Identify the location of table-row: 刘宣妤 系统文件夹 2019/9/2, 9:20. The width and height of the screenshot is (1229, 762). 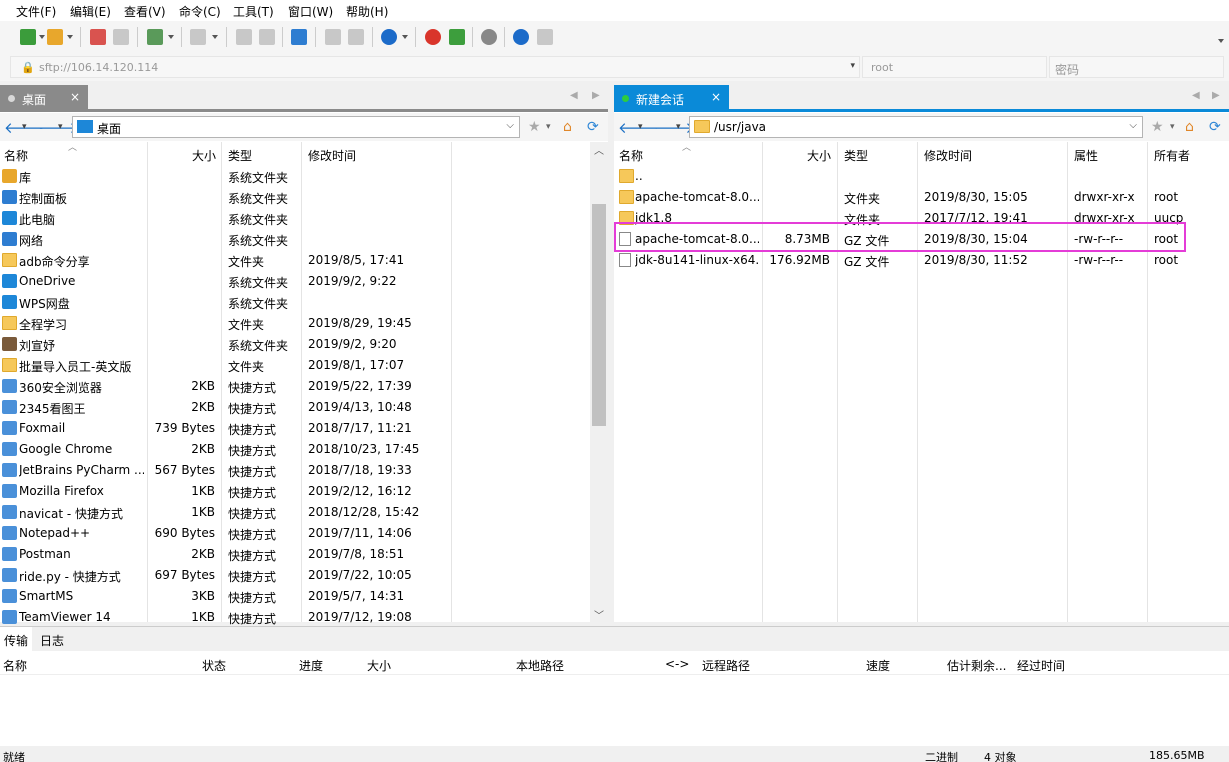
(304, 344).